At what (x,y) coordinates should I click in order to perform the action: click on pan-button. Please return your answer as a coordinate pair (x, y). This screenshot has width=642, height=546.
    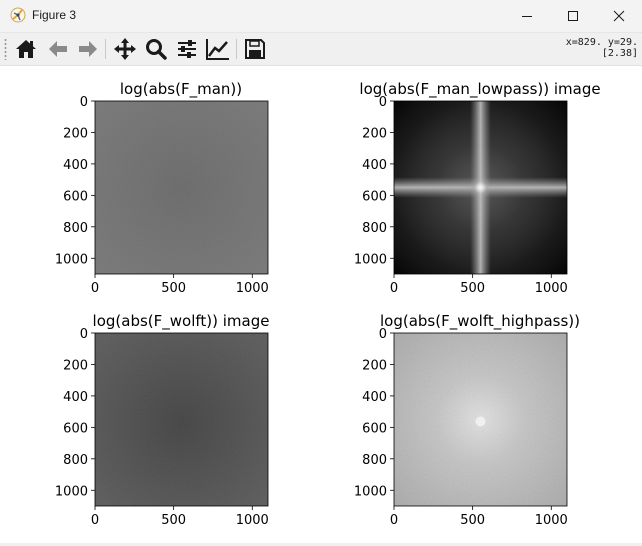
    Looking at the image, I should click on (125, 49).